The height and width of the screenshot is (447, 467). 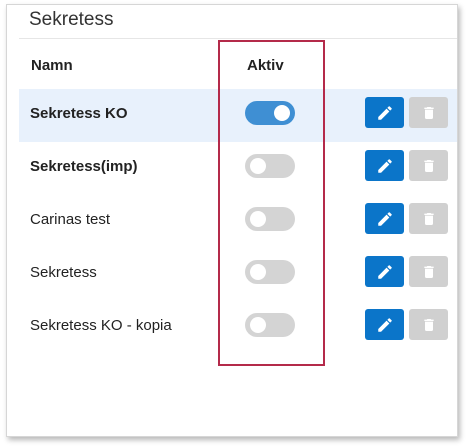 What do you see at coordinates (70, 219) in the screenshot?
I see `row-name: Carinas test` at bounding box center [70, 219].